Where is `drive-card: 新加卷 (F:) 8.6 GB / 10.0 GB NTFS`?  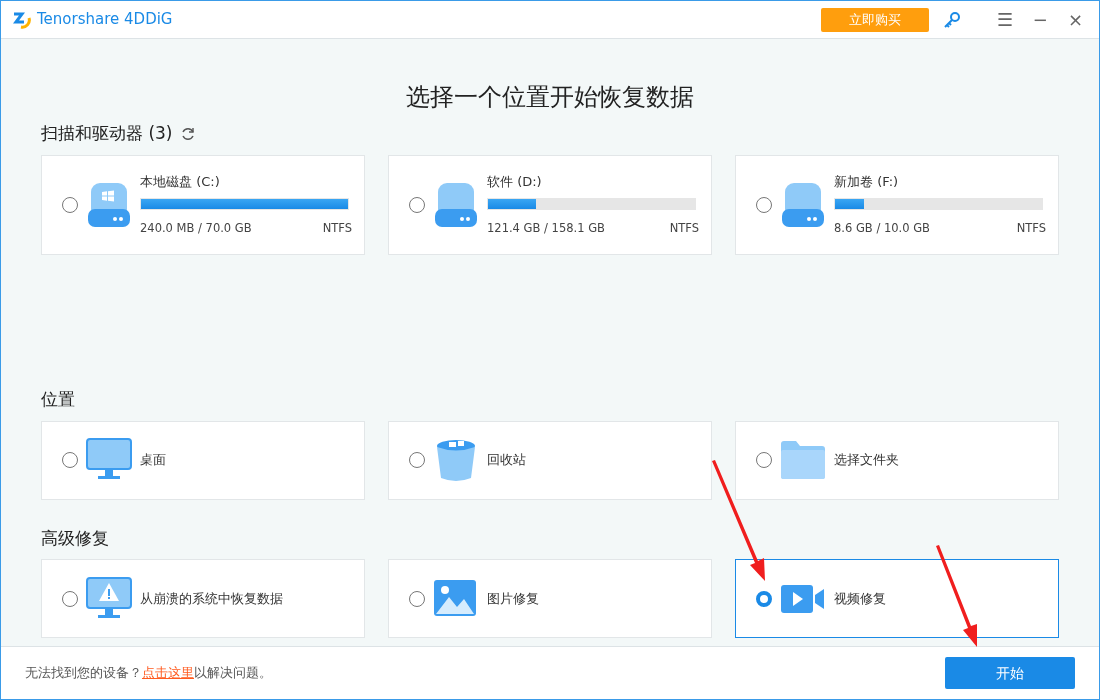
drive-card: 新加卷 (F:) 8.6 GB / 10.0 GB NTFS is located at coordinates (897, 204).